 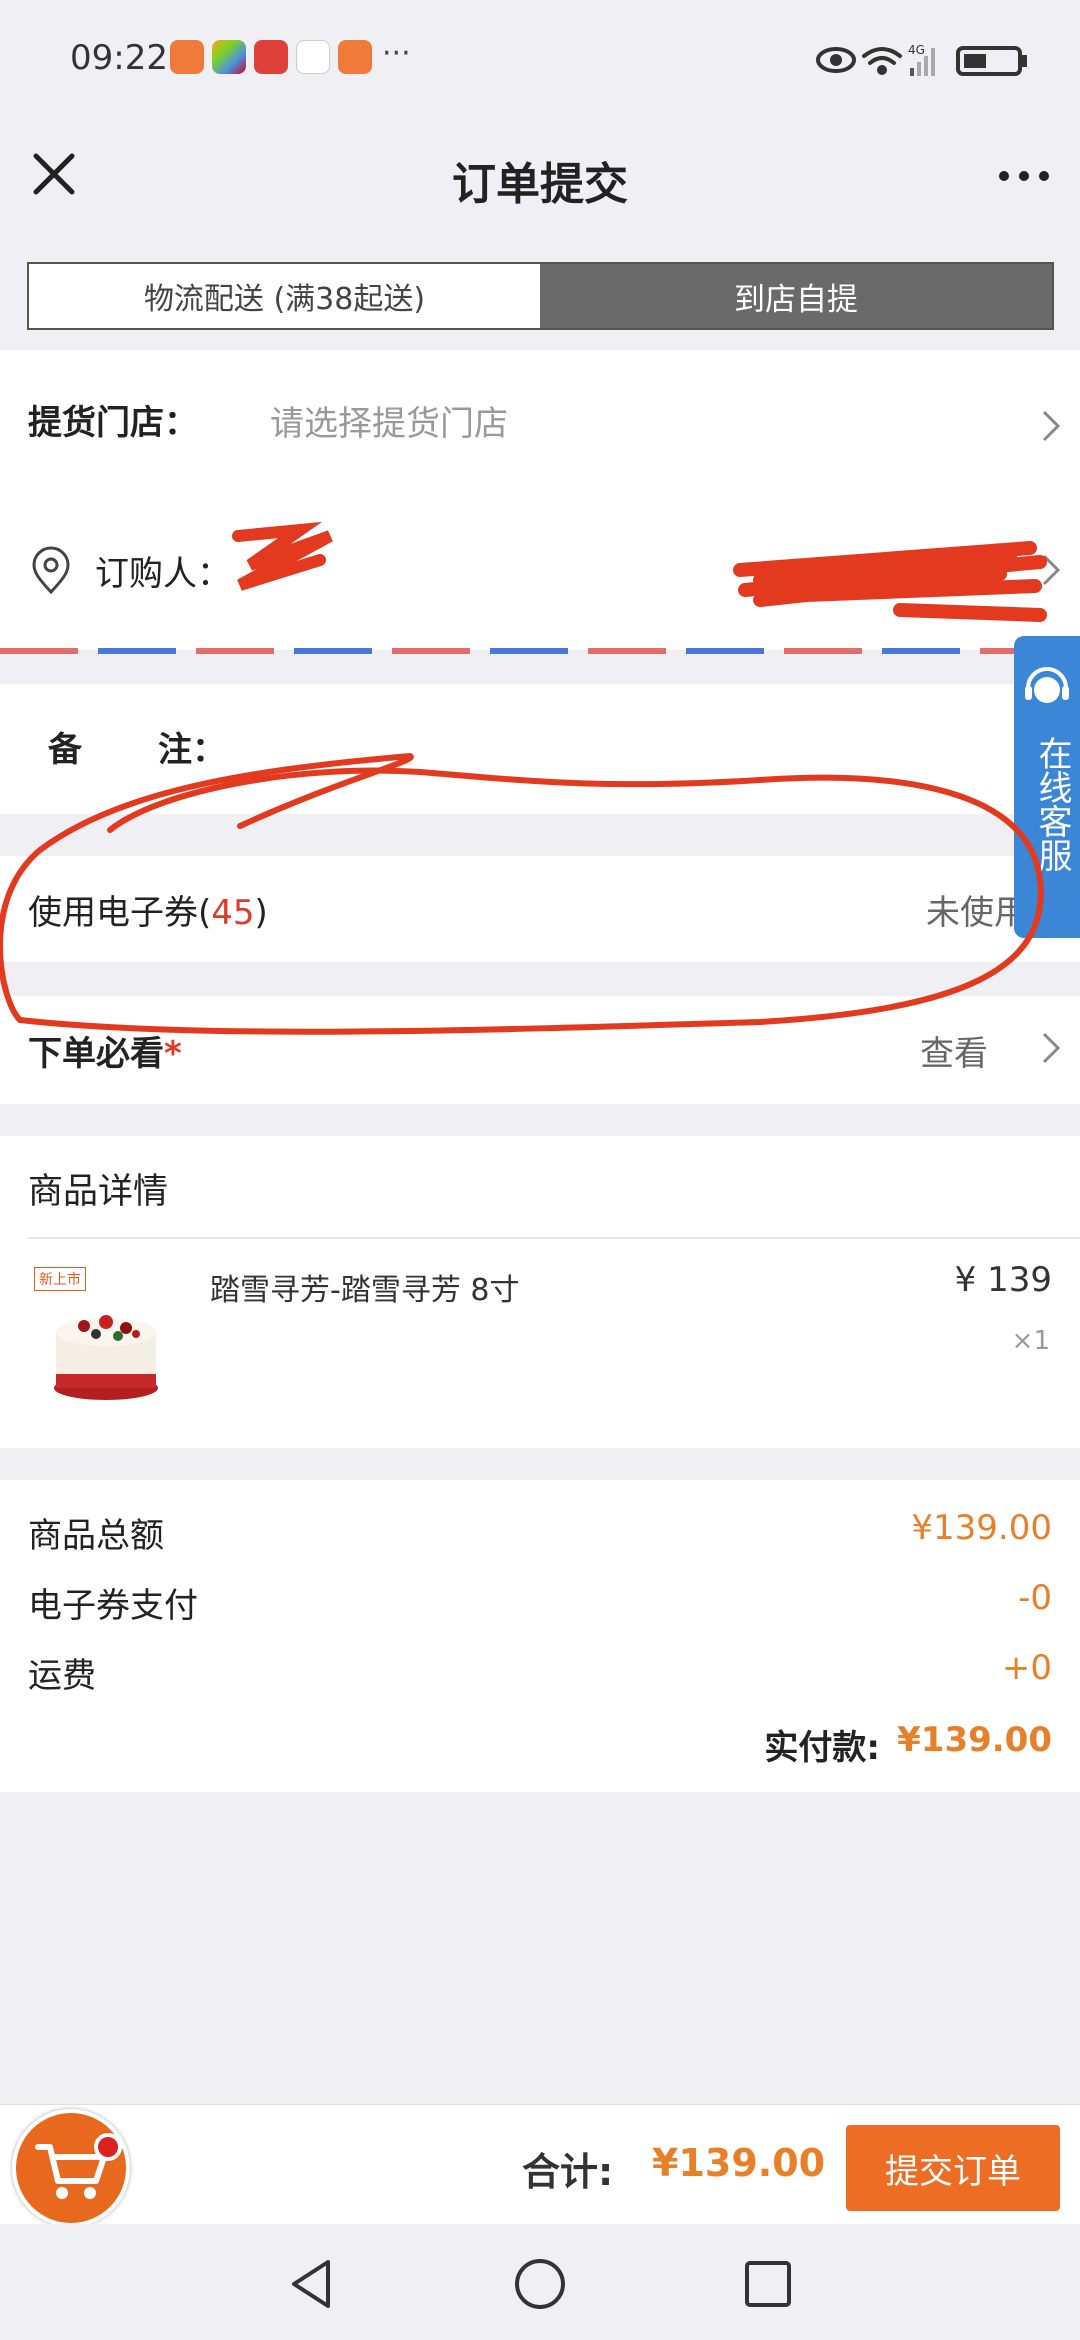 I want to click on recents-nav-icon, so click(x=768, y=2284).